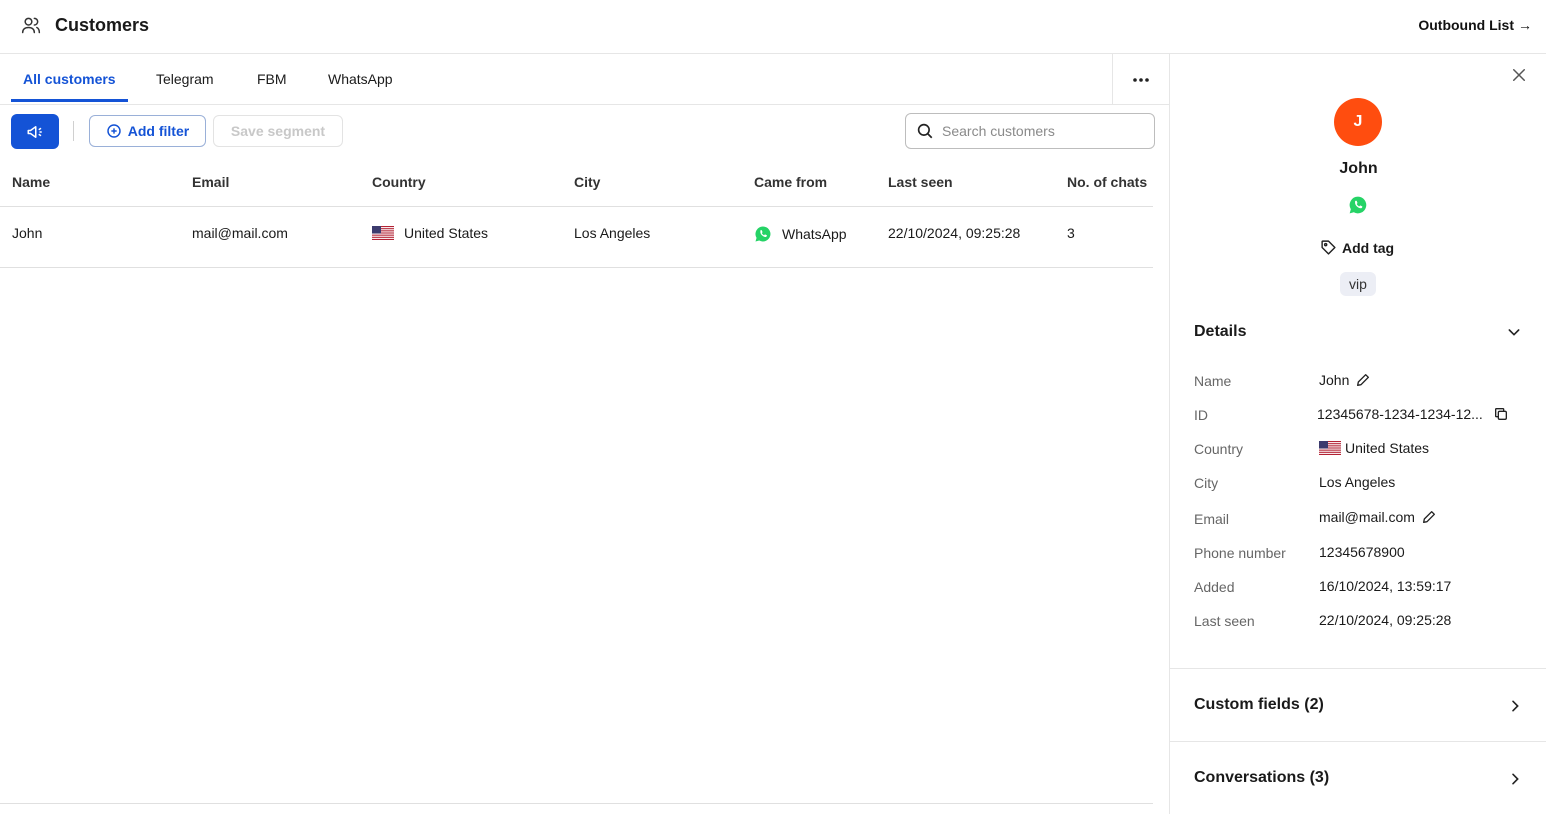 This screenshot has width=1546, height=814. I want to click on column-header-chats: No. of chats, so click(1107, 182).